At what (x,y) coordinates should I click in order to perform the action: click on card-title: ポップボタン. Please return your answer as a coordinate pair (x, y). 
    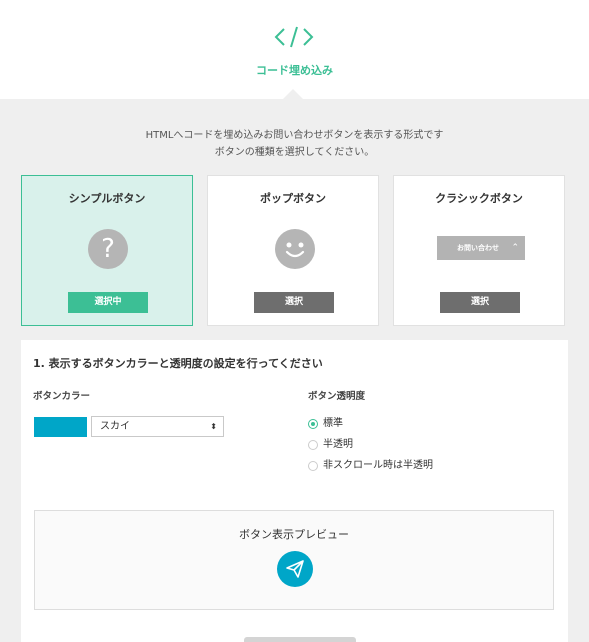
    Looking at the image, I should click on (293, 198).